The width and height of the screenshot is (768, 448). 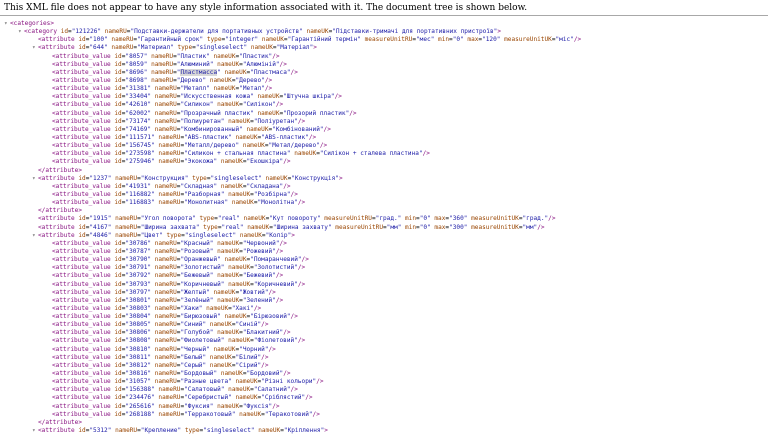 I want to click on xml-attr-value-text: 8059, so click(x=136, y=64).